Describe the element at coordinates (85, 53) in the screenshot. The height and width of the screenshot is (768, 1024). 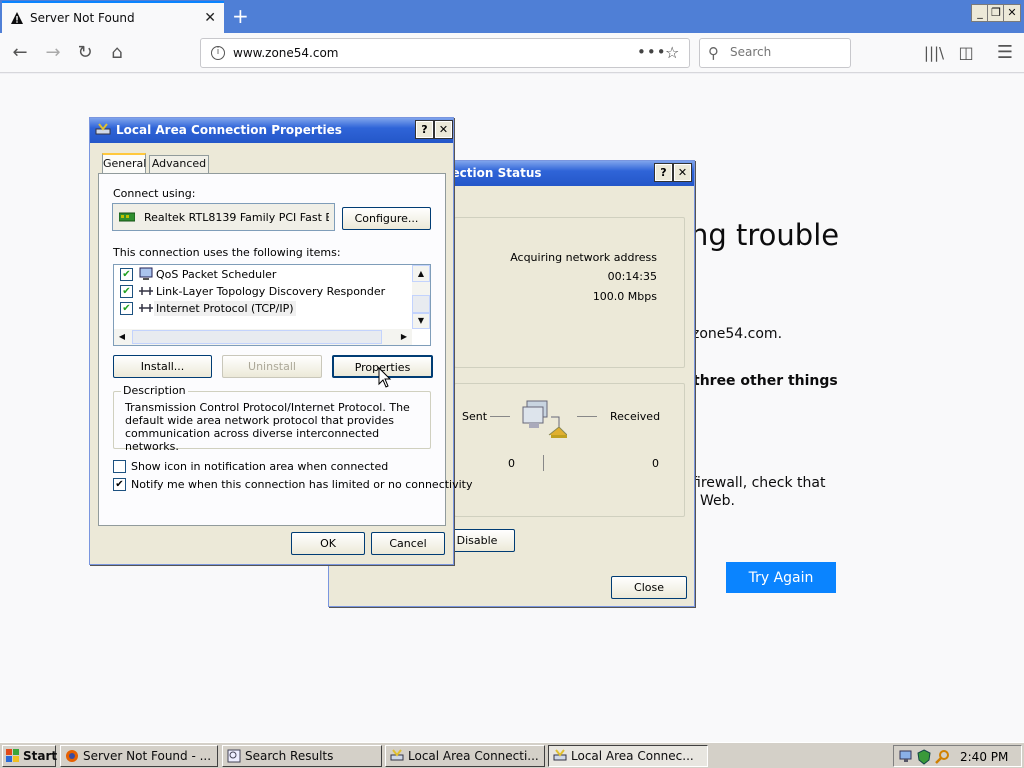
I see `reload-icon: ↻` at that location.